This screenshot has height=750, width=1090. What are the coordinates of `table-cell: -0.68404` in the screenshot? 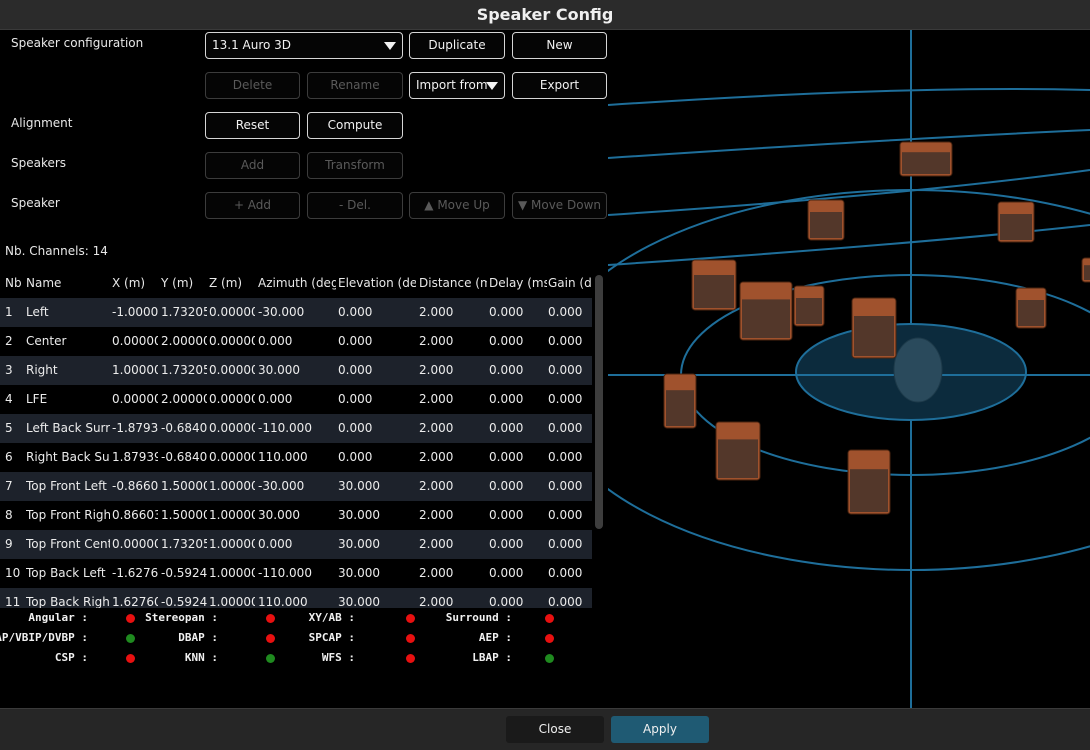 It's located at (184, 428).